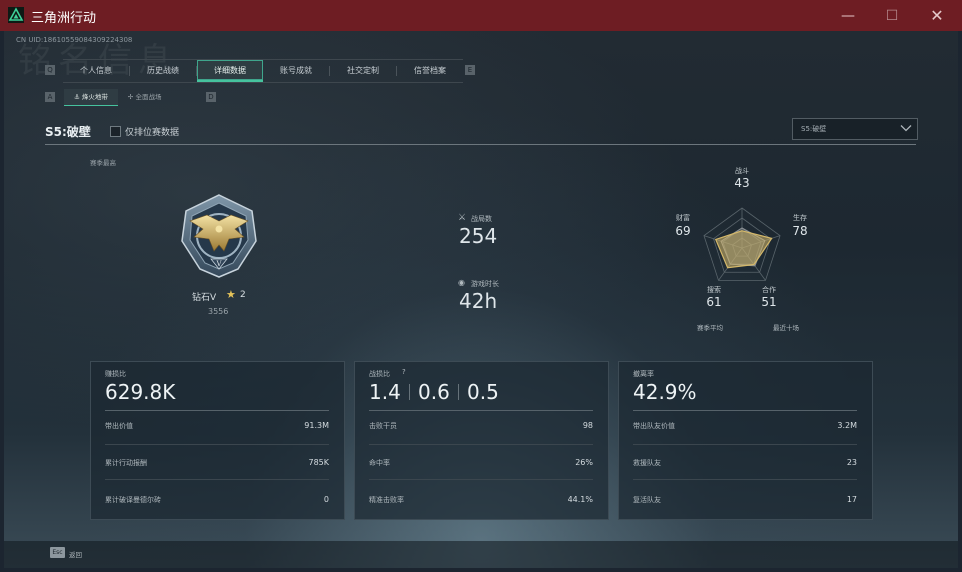 The height and width of the screenshot is (572, 962). Describe the element at coordinates (16, 15) in the screenshot. I see `app-logo-icon` at that location.